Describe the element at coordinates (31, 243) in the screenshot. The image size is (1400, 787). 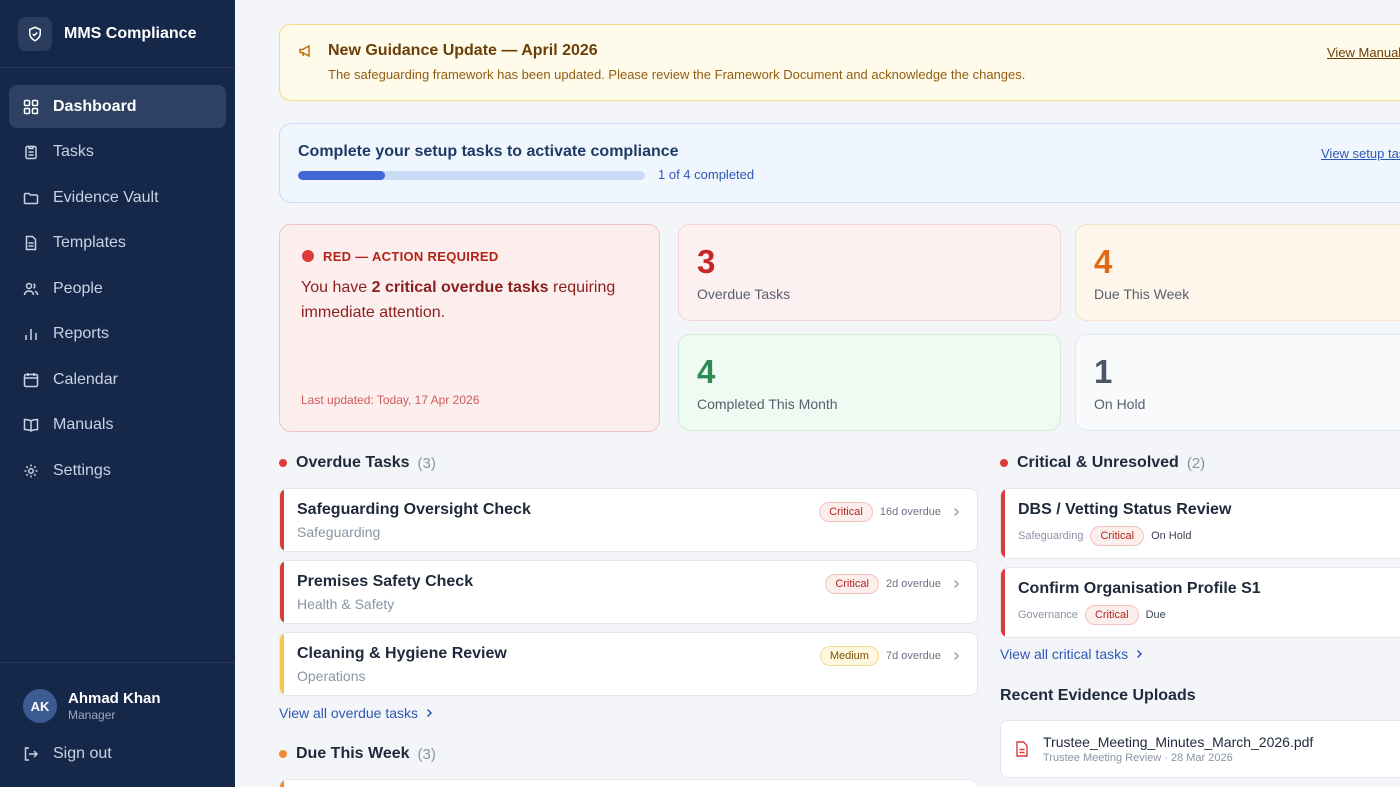
I see `document-icon` at that location.